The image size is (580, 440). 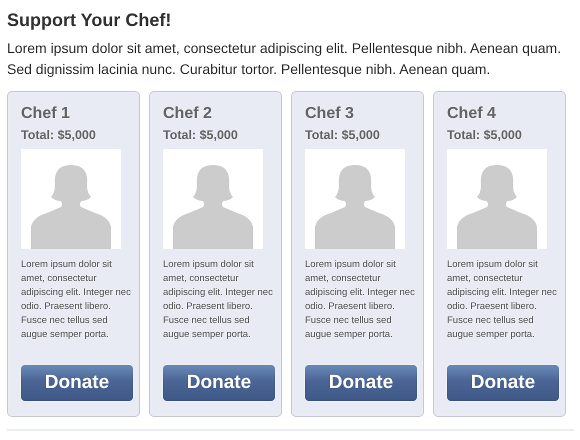 I want to click on chef-name: Chef 4, so click(x=471, y=114).